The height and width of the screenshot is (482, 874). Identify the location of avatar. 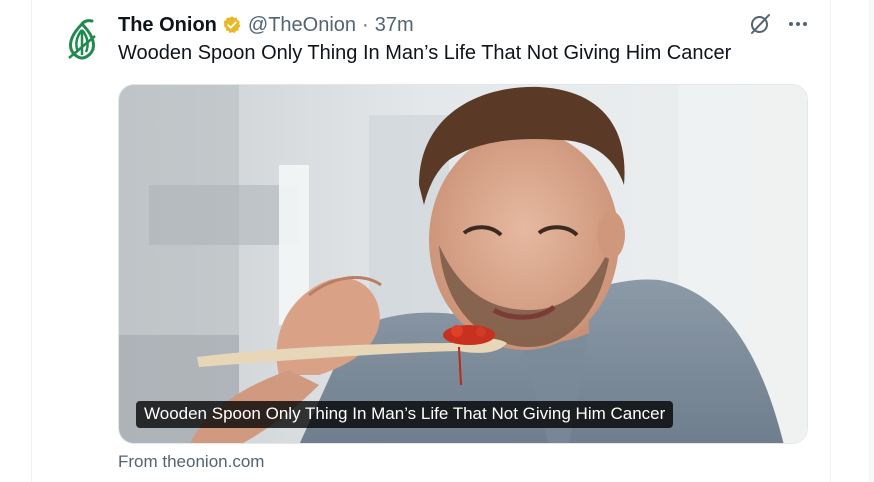
(82, 40).